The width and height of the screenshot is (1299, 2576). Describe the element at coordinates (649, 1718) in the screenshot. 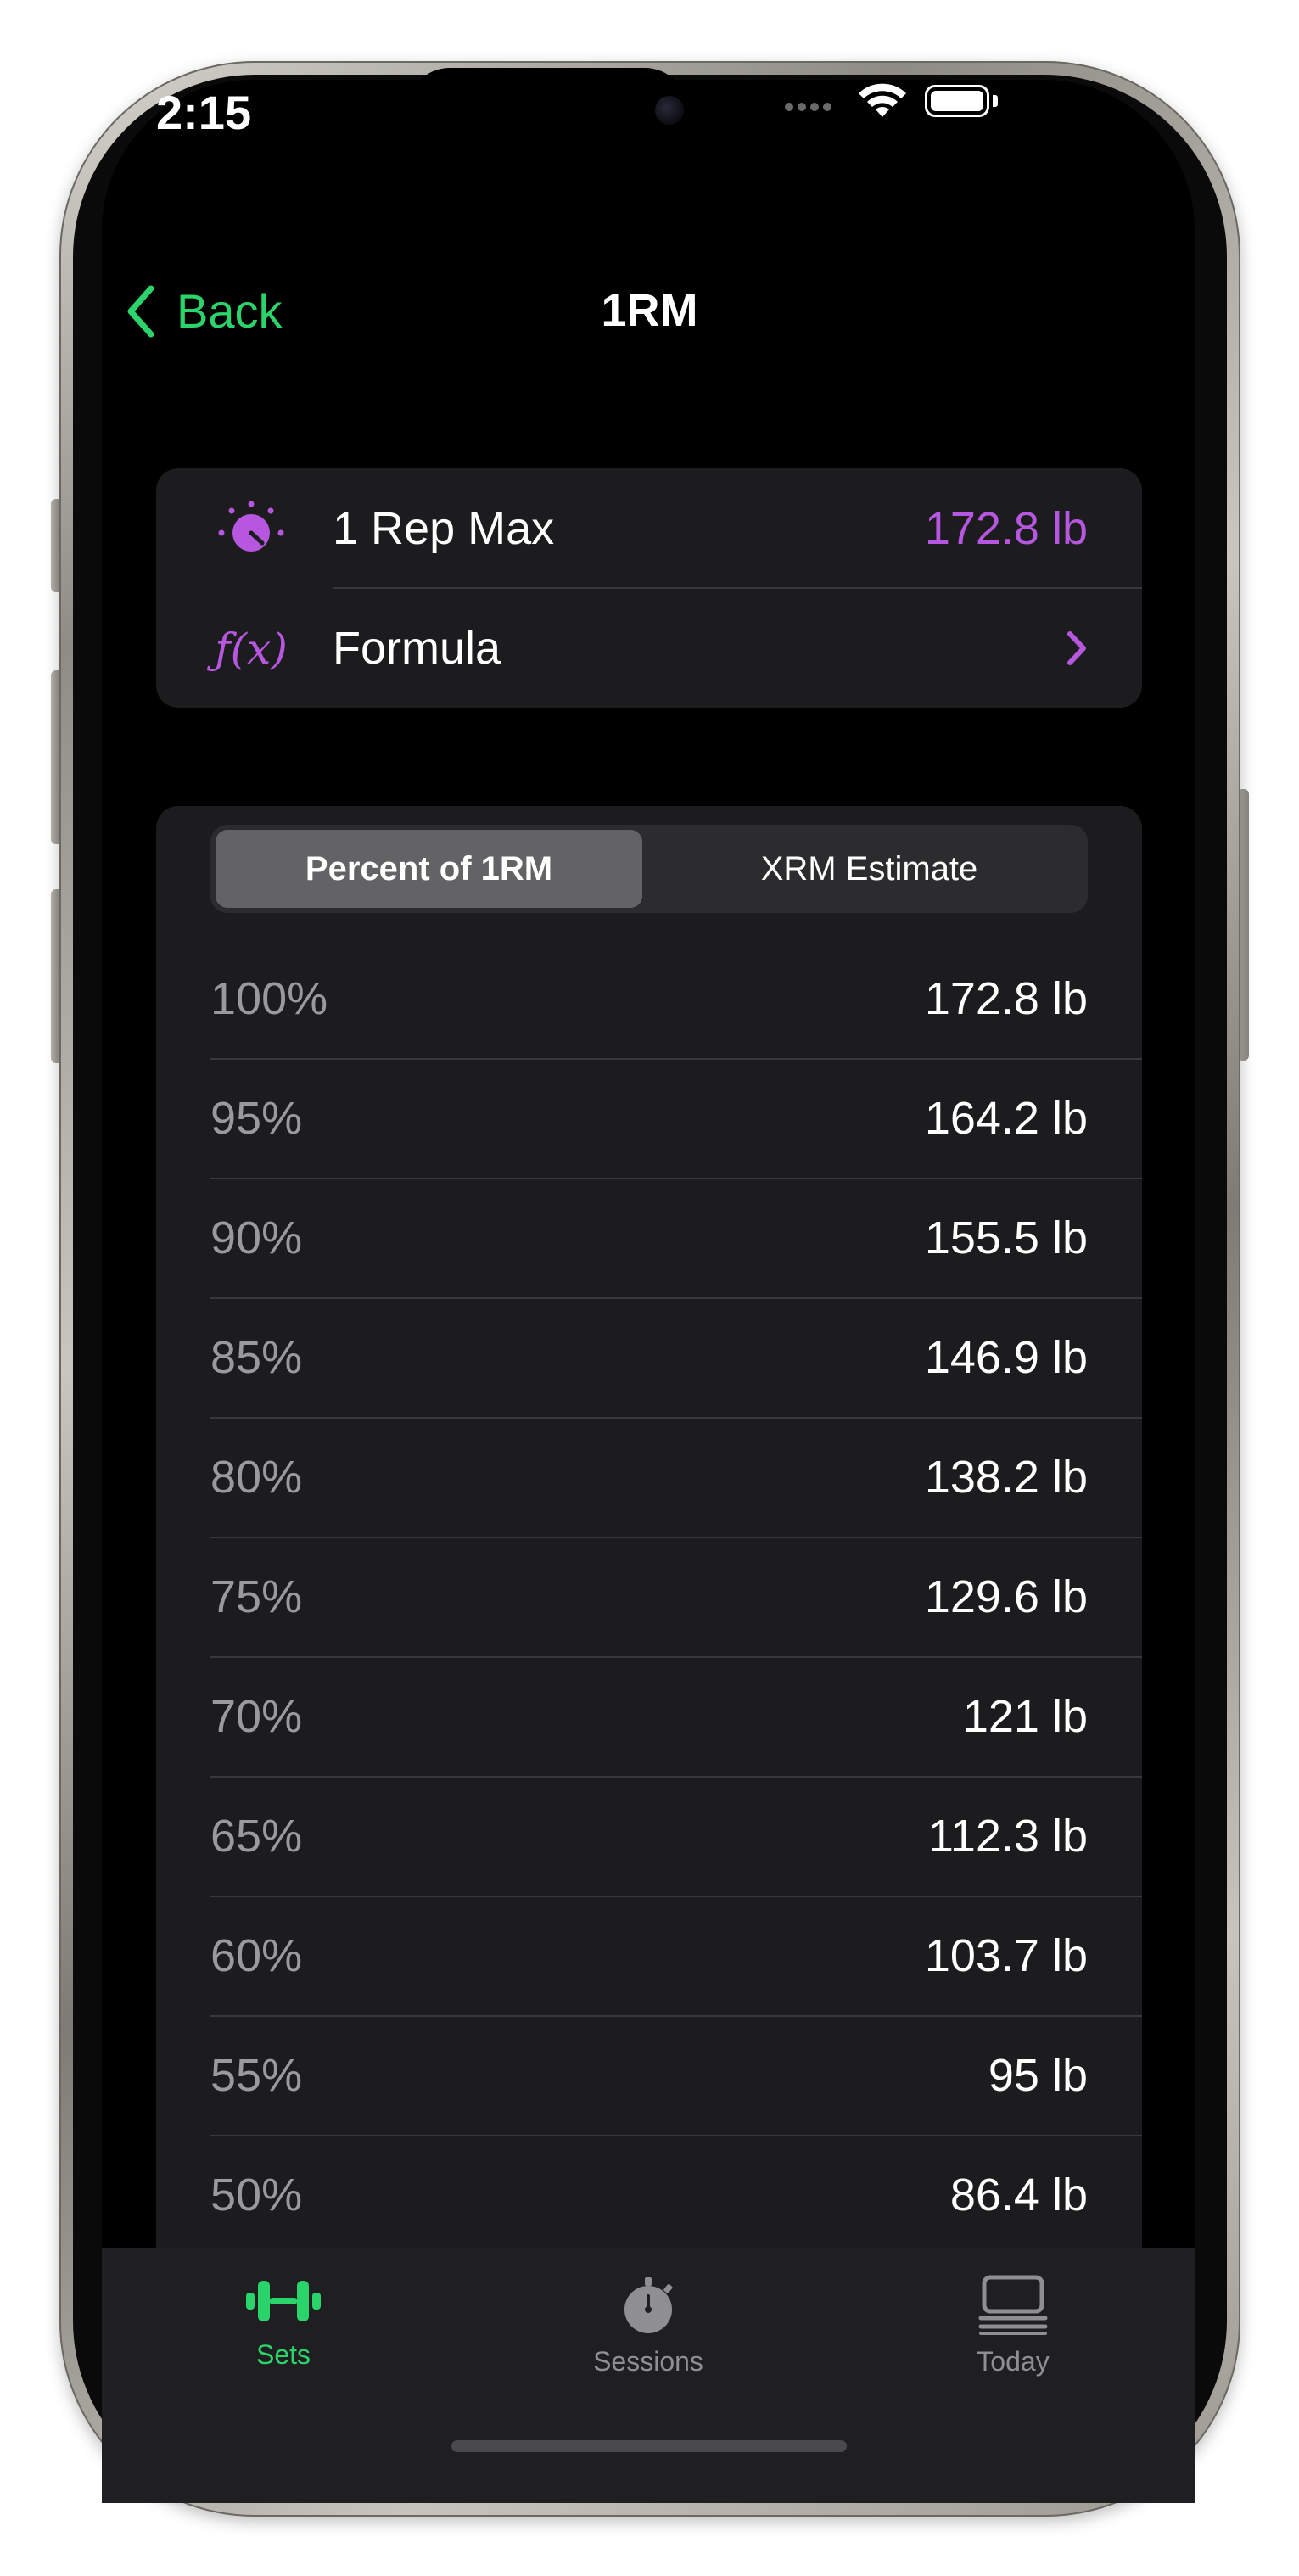

I see `table-row: 70% 121 lb` at that location.